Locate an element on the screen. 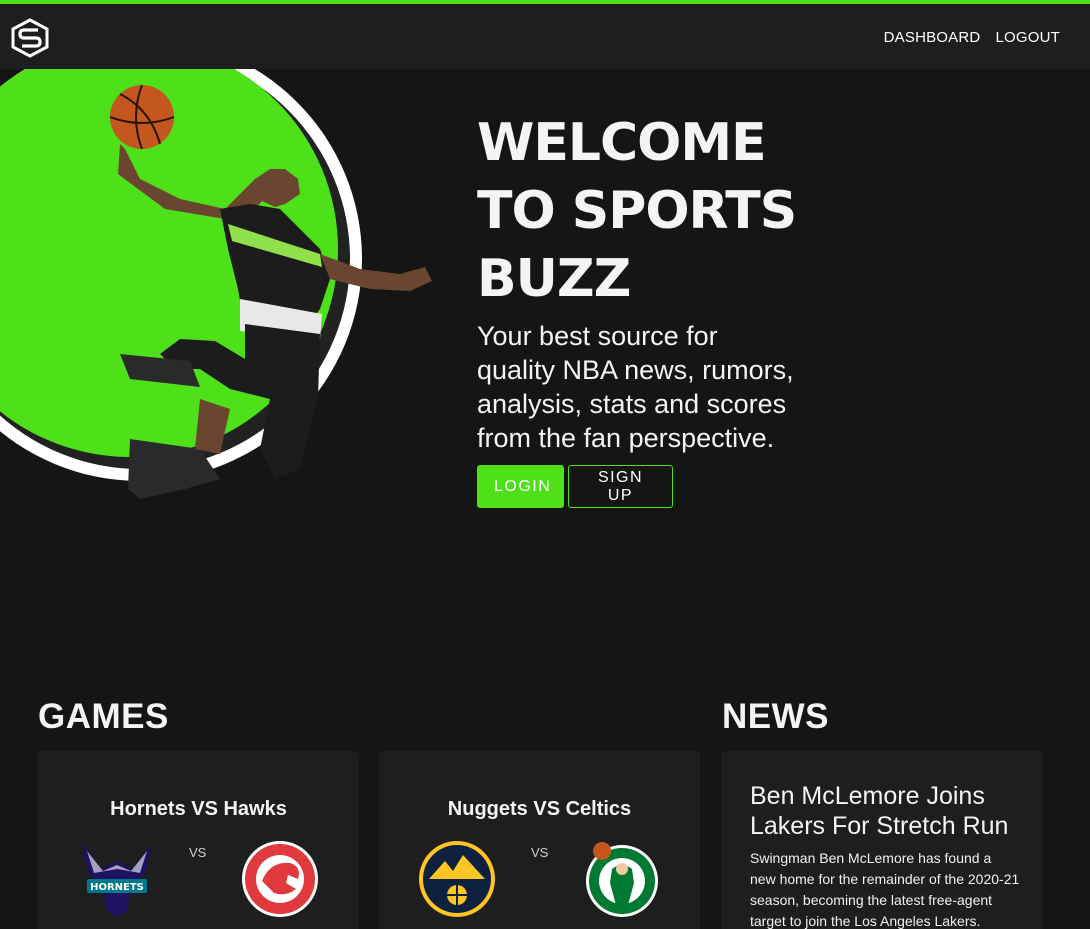  atlanta-hawks-logo-icon is located at coordinates (280, 879).